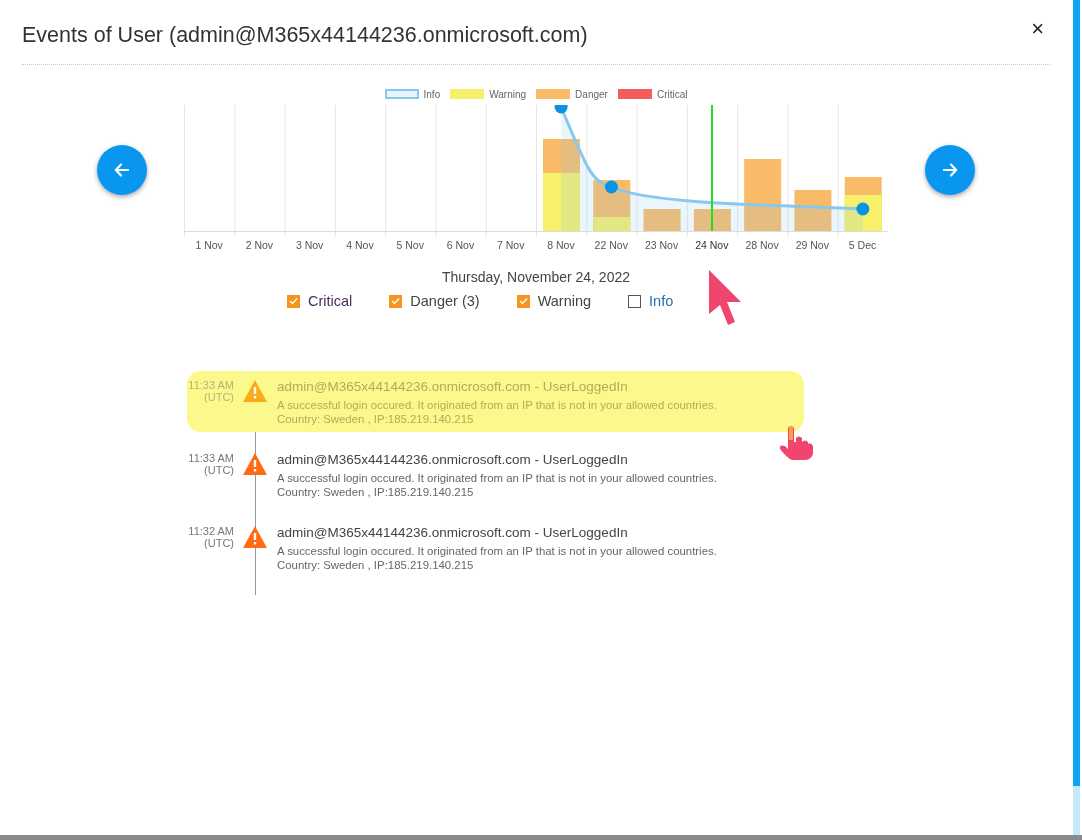 The image size is (1082, 840). What do you see at coordinates (762, 245) in the screenshot?
I see `axis-label: 28 Nov` at bounding box center [762, 245].